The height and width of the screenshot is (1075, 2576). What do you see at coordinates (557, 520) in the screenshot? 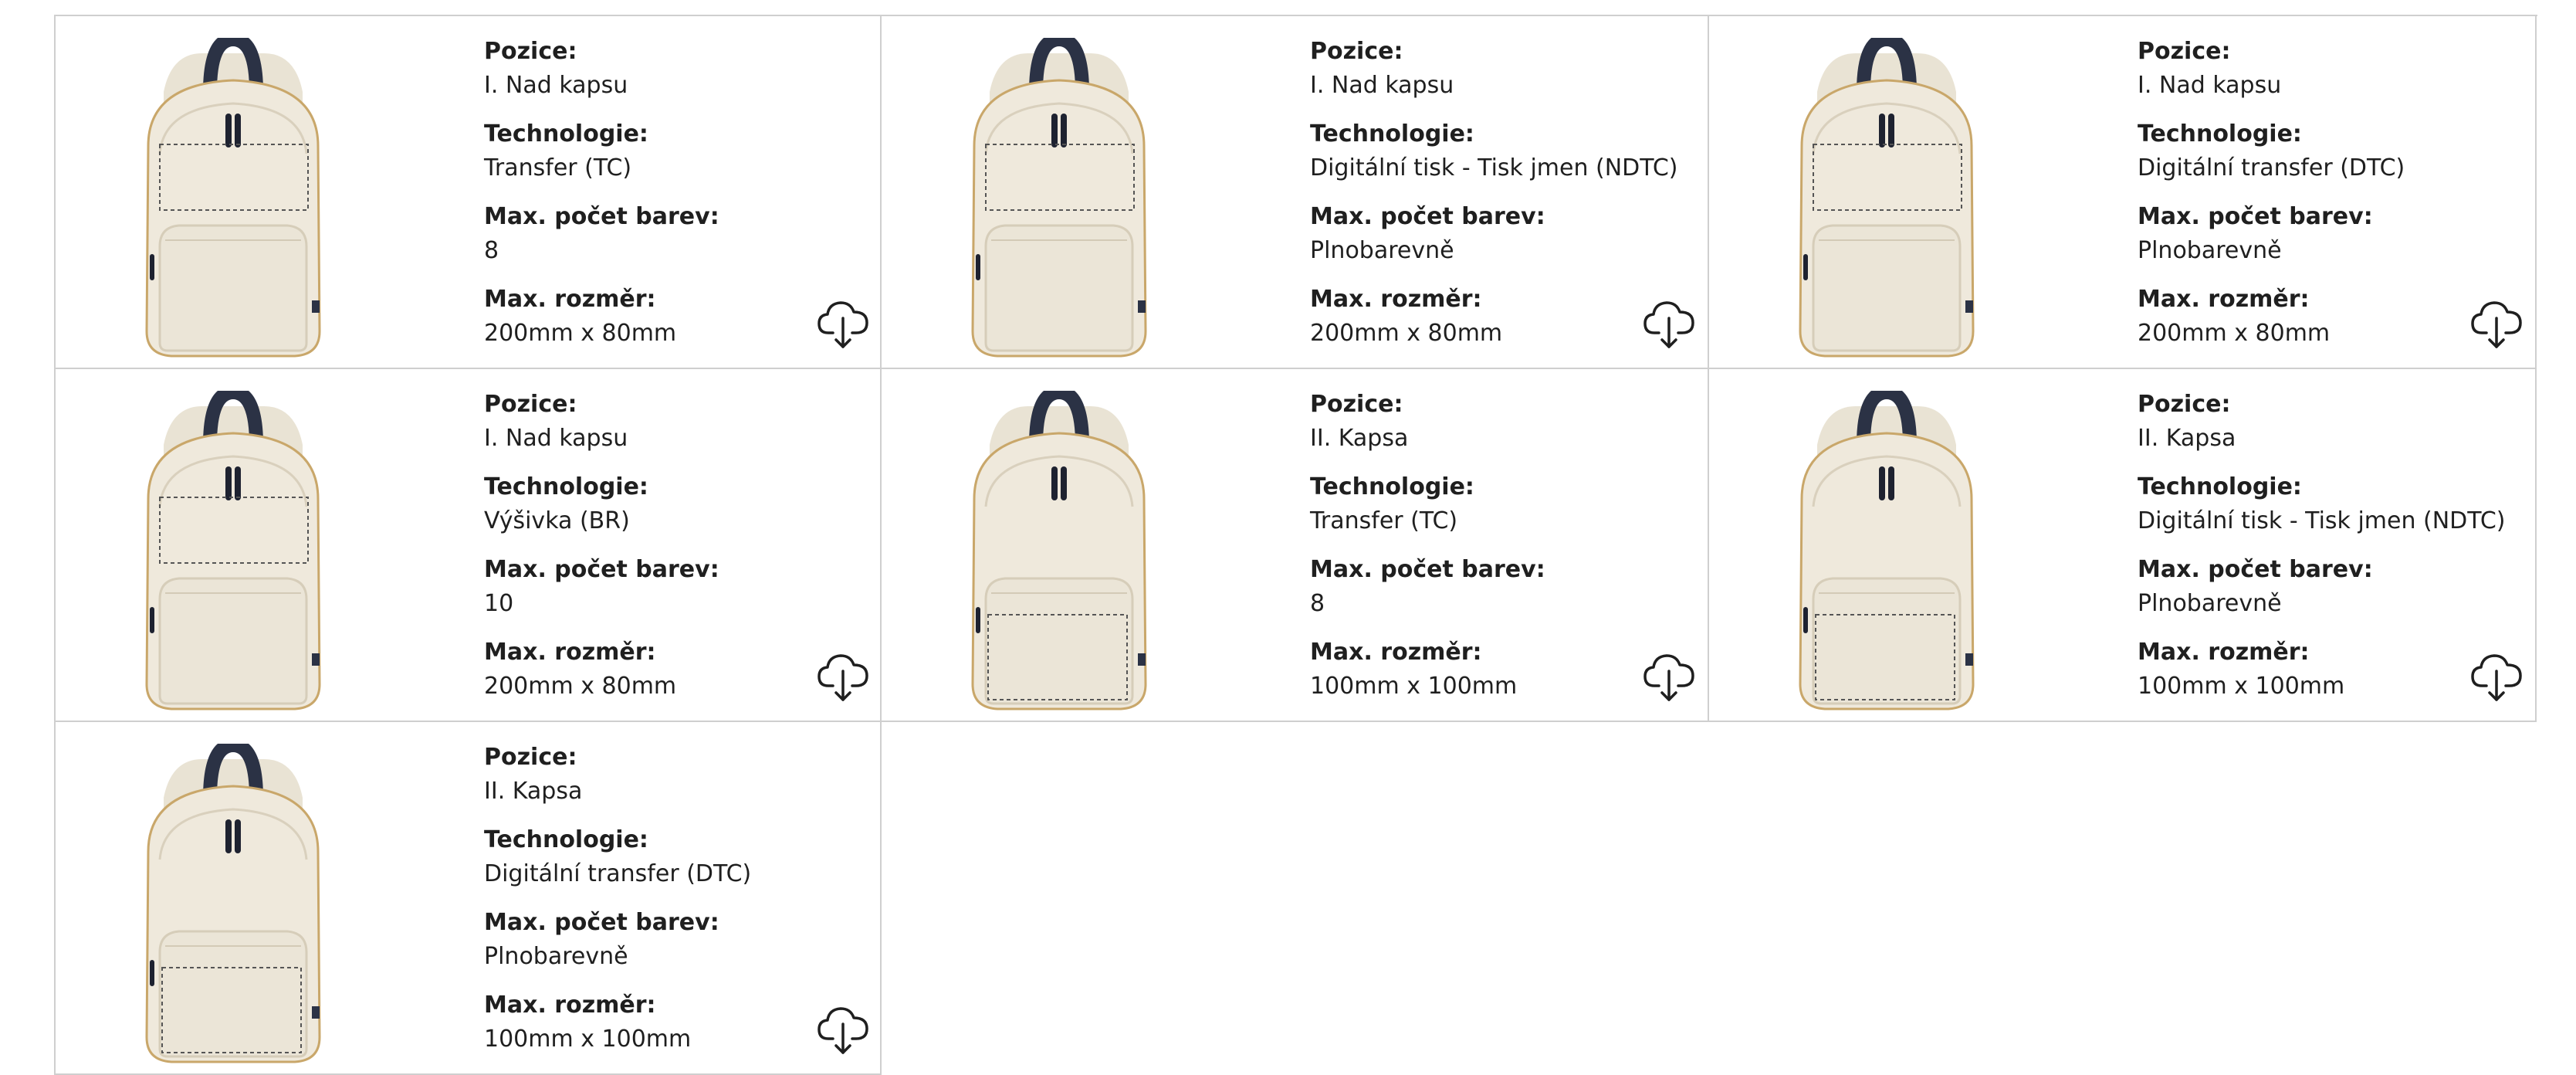
I see `technology-value: Výšivka (BR)` at bounding box center [557, 520].